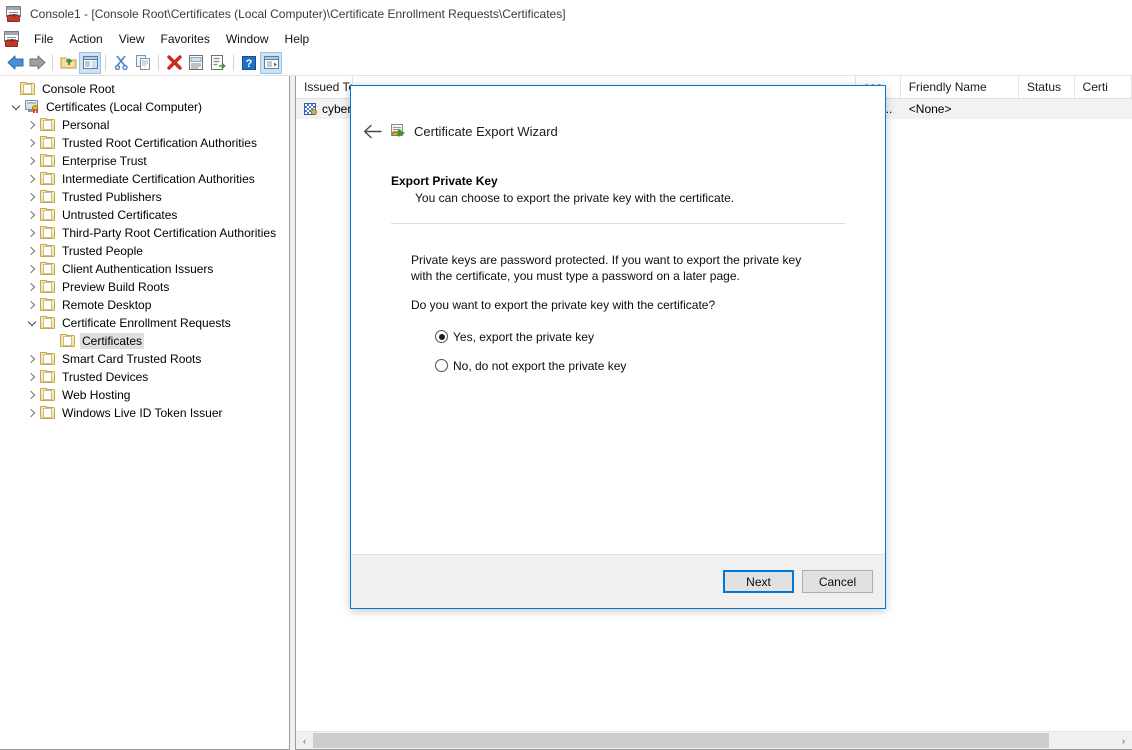 Image resolution: width=1132 pixels, height=750 pixels. I want to click on back-arrow-glyph, so click(15, 62).